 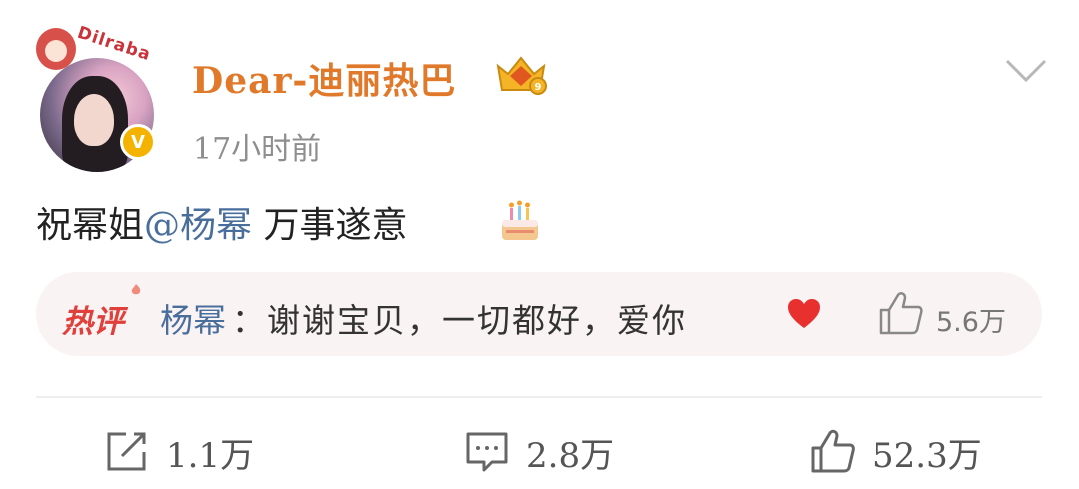 What do you see at coordinates (459, 320) in the screenshot?
I see `hot-comment-text: ：谢谢宝贝，一切都好，爱你` at bounding box center [459, 320].